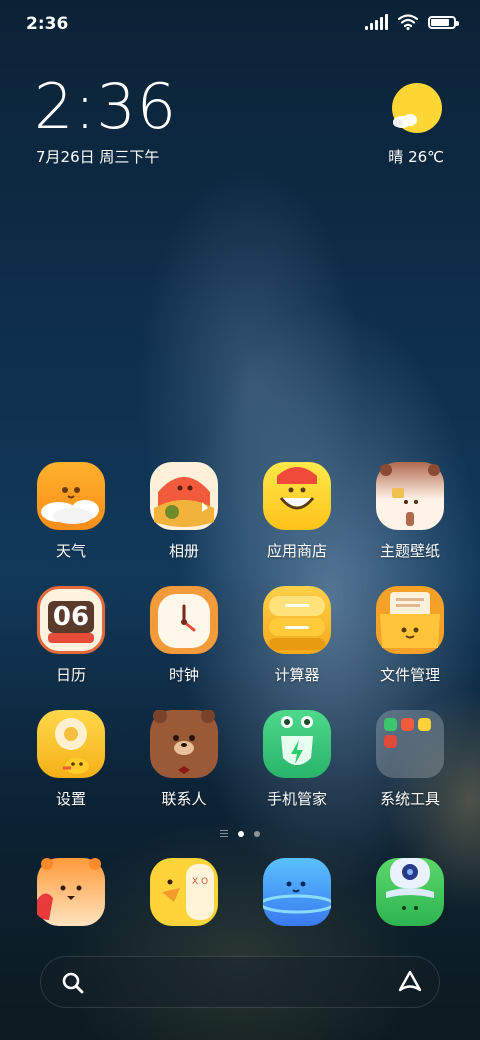  I want to click on assistant-icon, so click(410, 982).